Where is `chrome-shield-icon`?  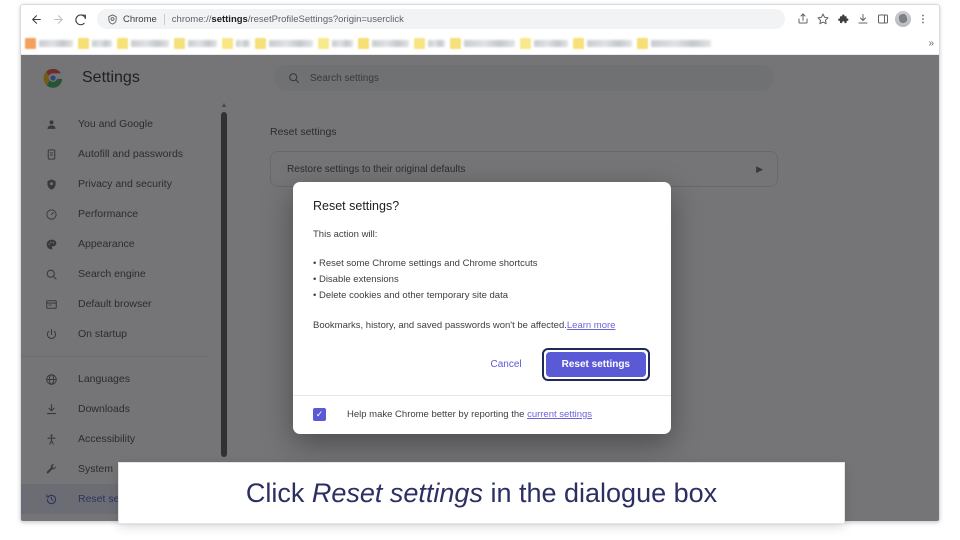
chrome-shield-icon is located at coordinates (112, 19).